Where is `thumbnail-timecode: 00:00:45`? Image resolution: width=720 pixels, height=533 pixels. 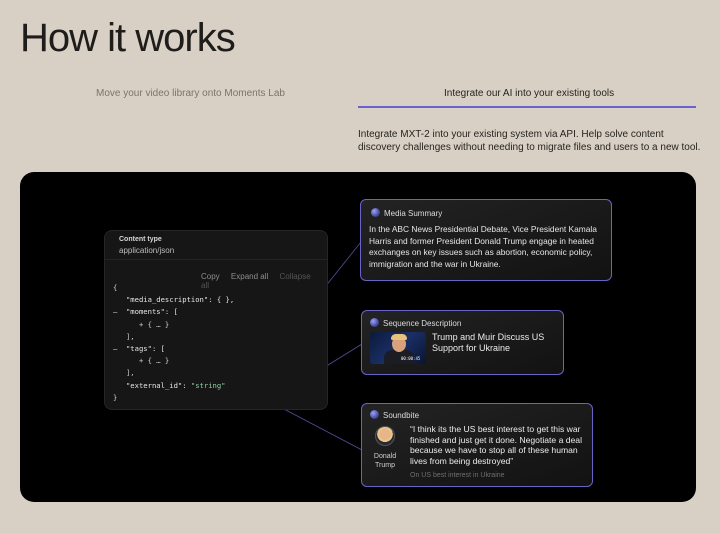
thumbnail-timecode: 00:00:45 is located at coordinates (411, 358).